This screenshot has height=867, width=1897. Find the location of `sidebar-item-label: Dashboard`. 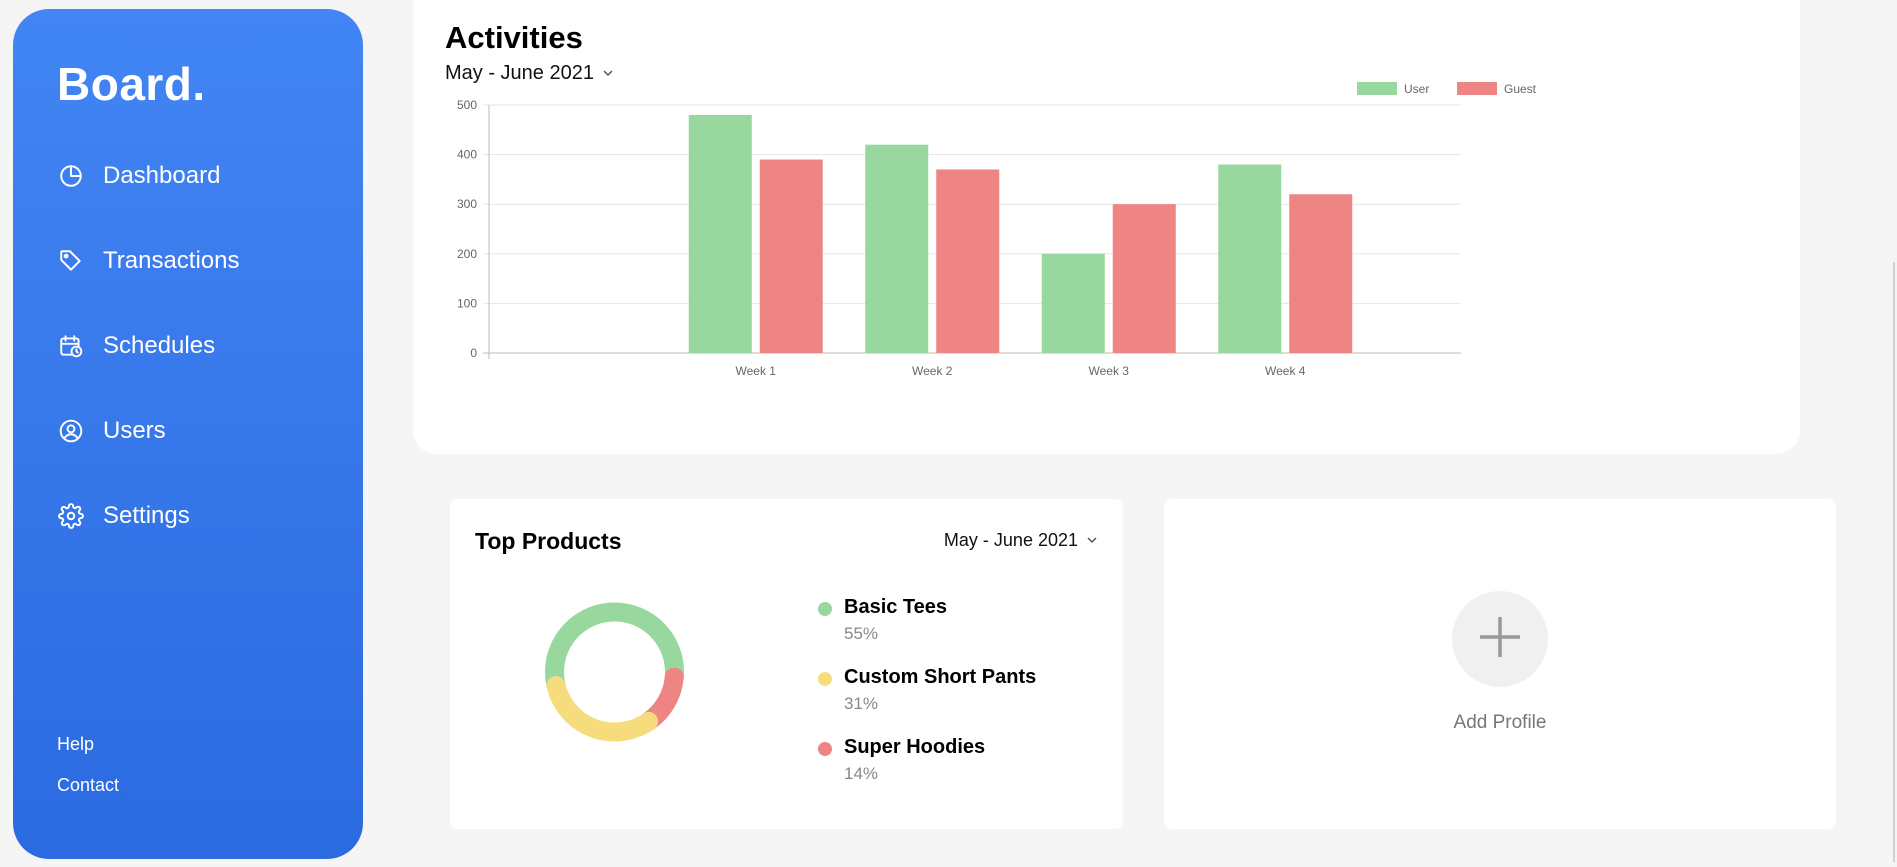

sidebar-item-label: Dashboard is located at coordinates (162, 175).